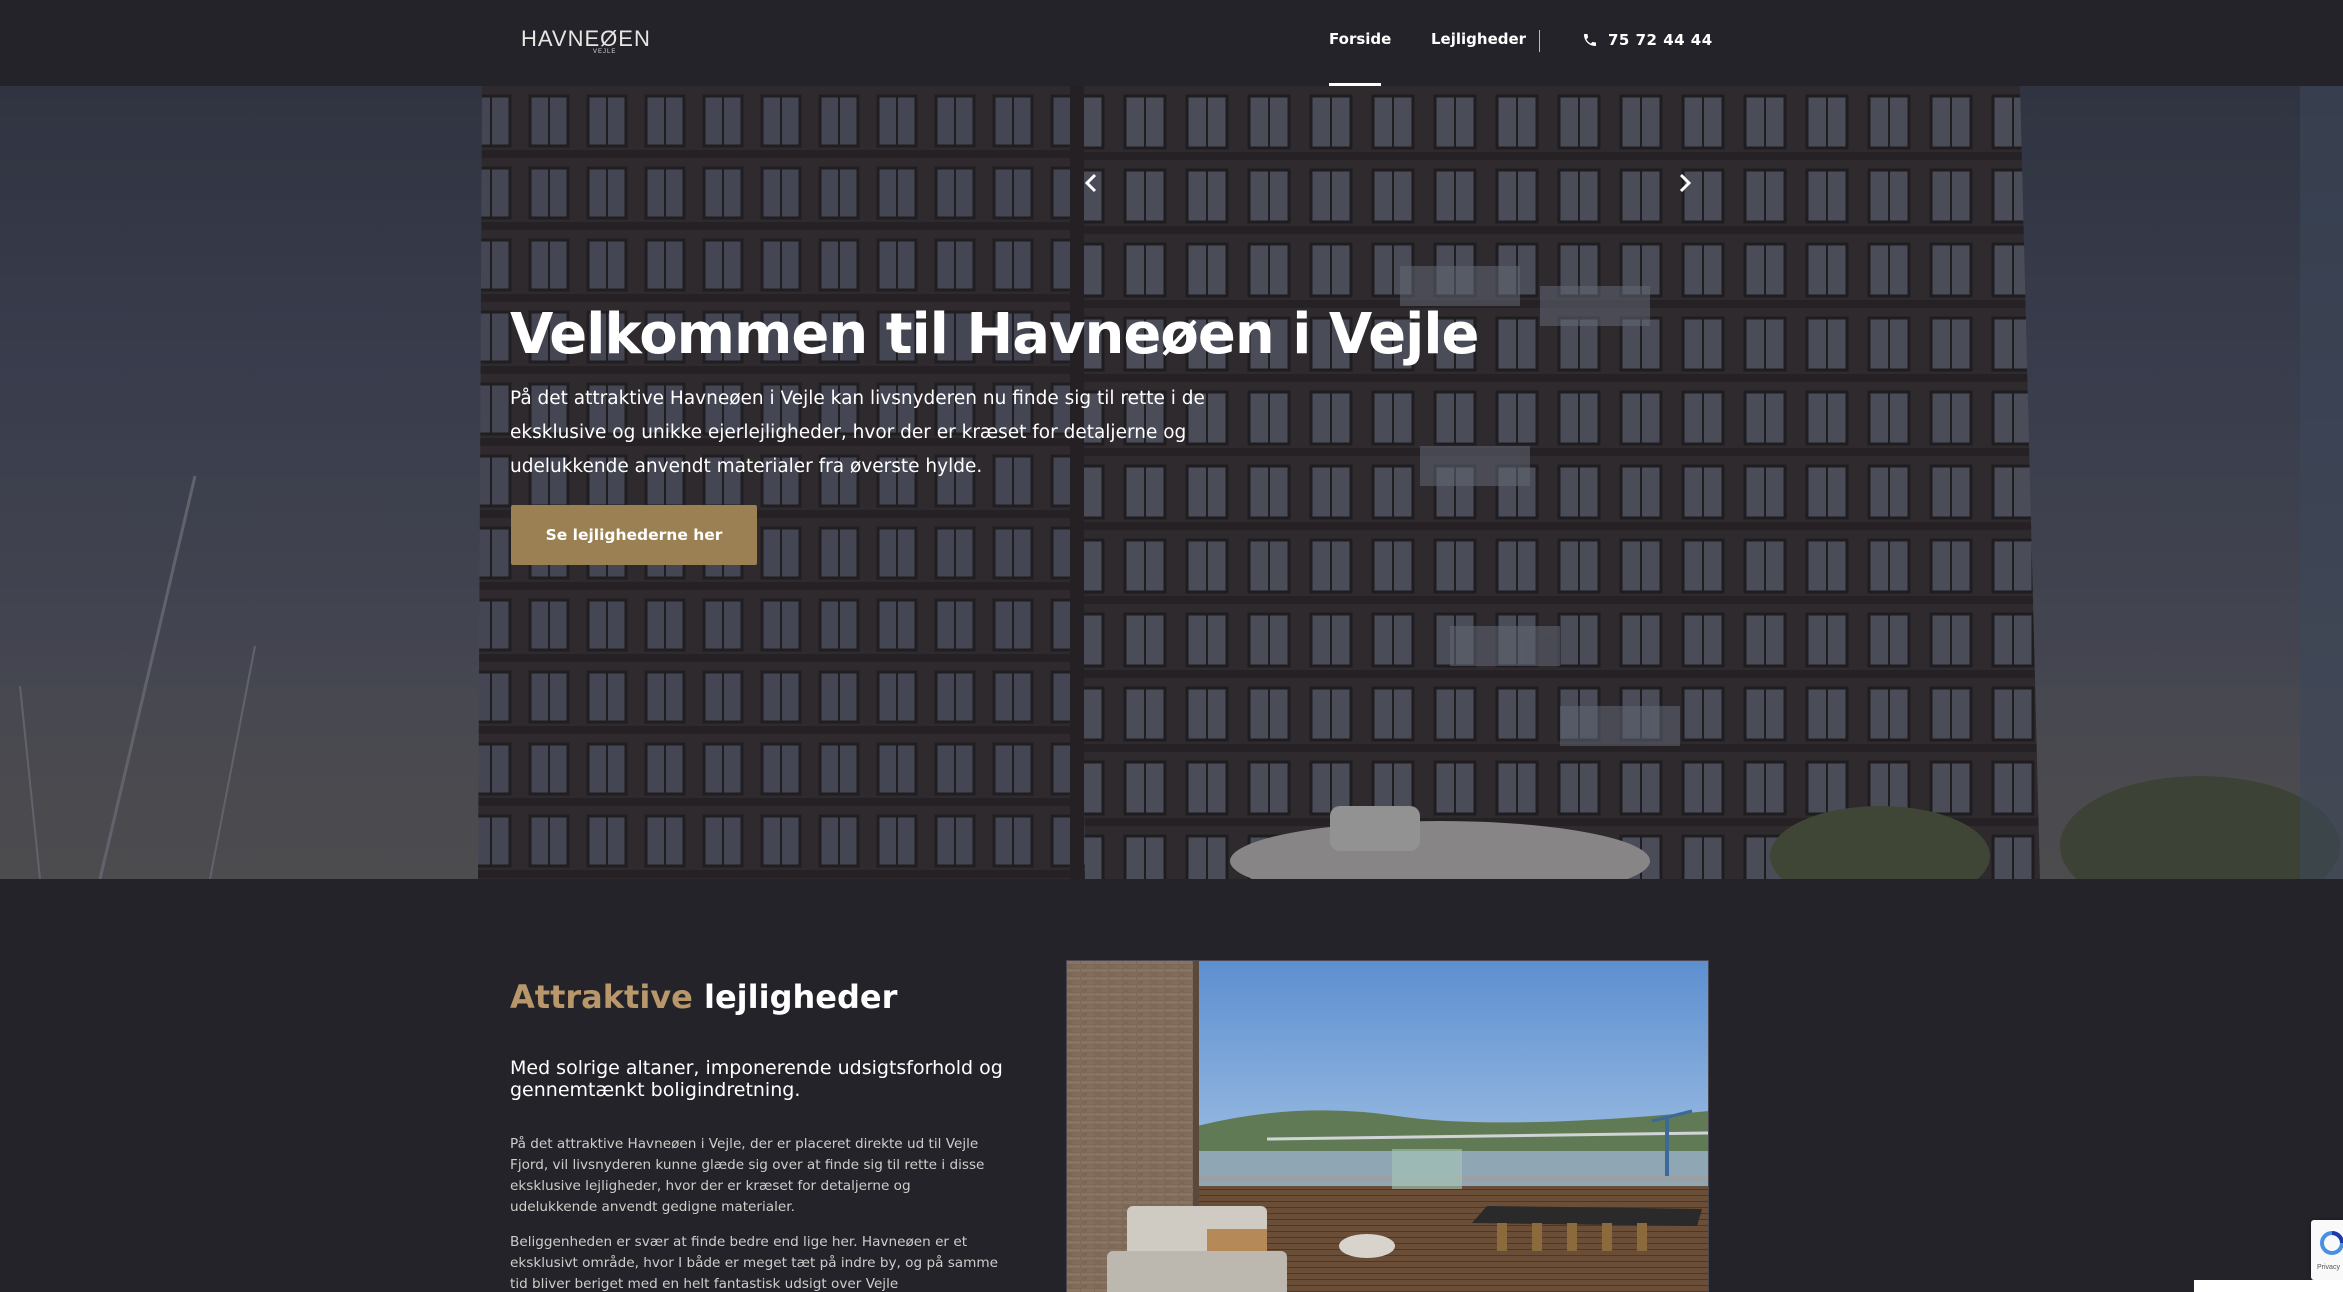  I want to click on nav-item-lejligheder: Lejligheder, so click(1478, 39).